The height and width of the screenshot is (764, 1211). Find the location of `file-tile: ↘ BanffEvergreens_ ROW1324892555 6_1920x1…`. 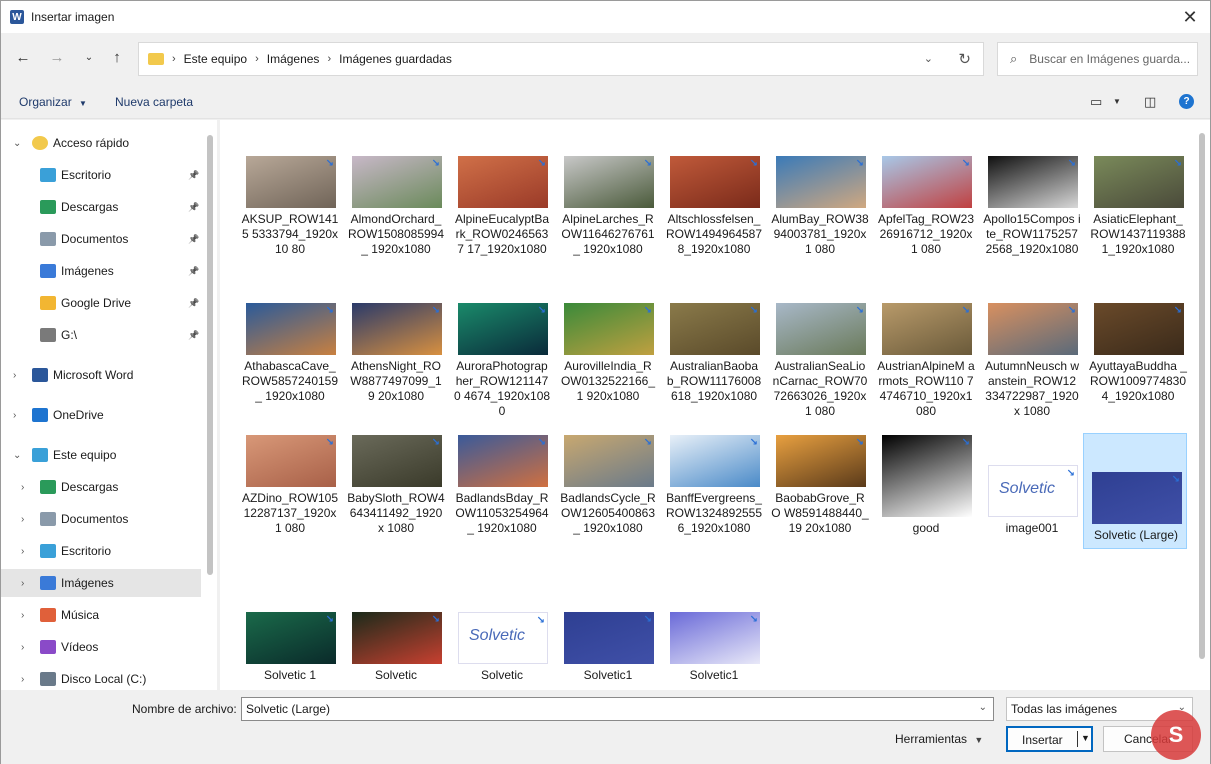

file-tile: ↘ BanffEvergreens_ ROW1324892555 6_1920x1… is located at coordinates (714, 490).